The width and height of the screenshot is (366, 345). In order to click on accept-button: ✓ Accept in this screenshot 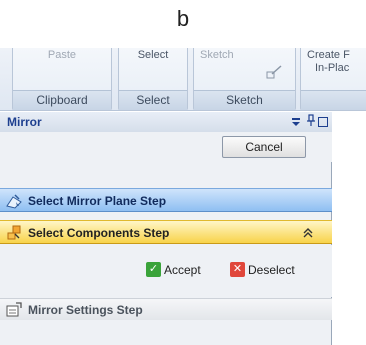, I will do `click(181, 270)`.